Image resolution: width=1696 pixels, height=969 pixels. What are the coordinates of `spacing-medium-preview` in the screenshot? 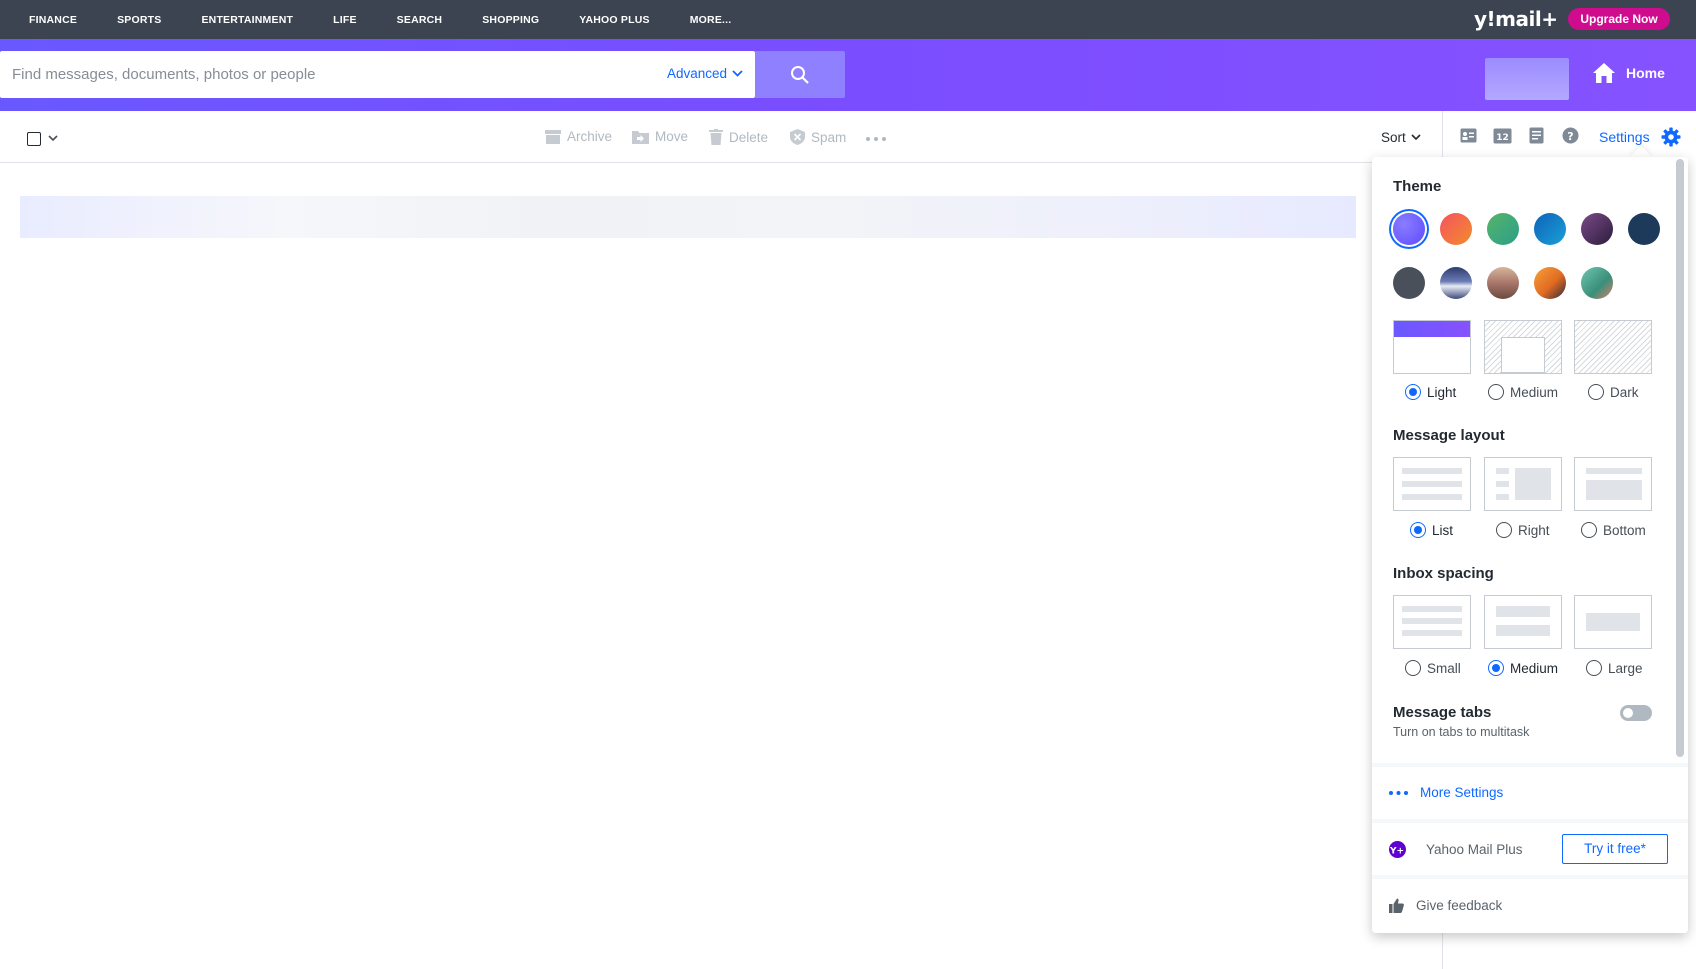 It's located at (1523, 622).